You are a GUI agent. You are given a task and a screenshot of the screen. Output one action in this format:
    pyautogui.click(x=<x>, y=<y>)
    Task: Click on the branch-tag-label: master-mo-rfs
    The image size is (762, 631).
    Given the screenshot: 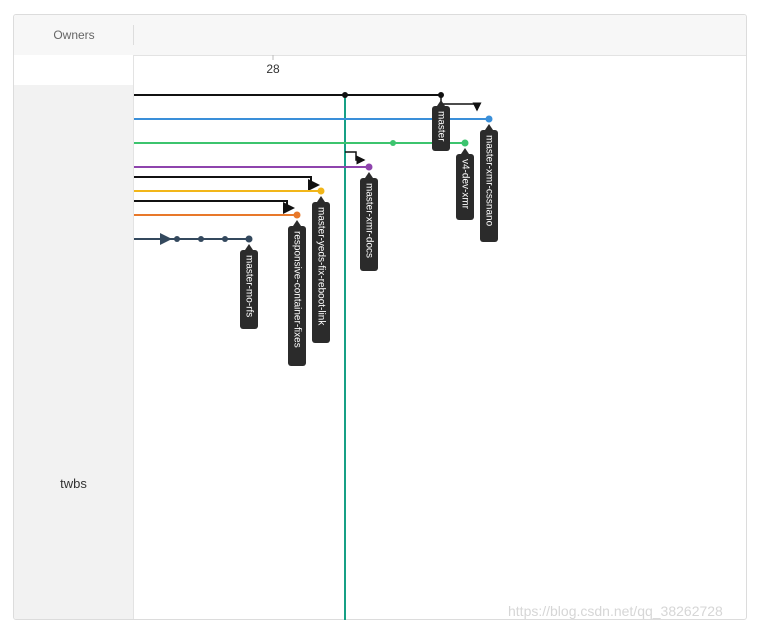 What is the action you would take?
    pyautogui.click(x=248, y=286)
    